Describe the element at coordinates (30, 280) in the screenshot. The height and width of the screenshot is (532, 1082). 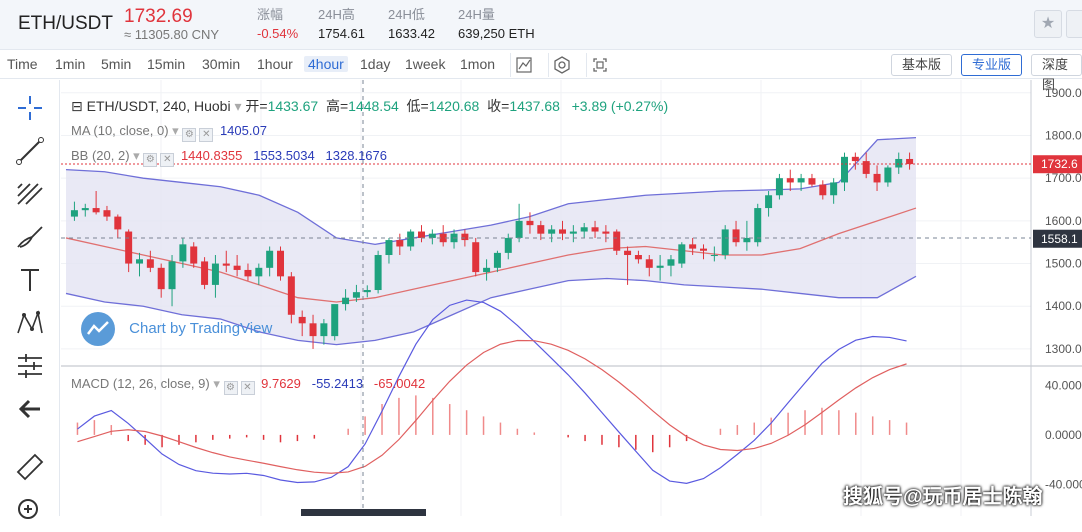
I see `text-icon` at that location.